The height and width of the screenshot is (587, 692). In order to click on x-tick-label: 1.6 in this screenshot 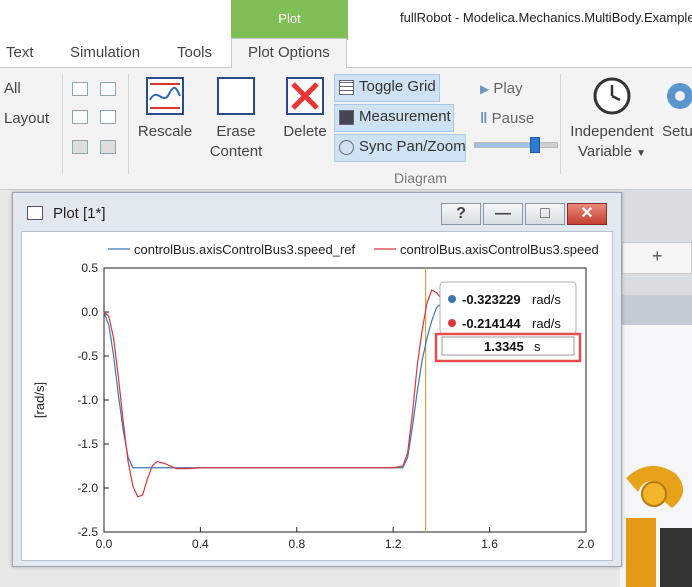, I will do `click(489, 544)`.